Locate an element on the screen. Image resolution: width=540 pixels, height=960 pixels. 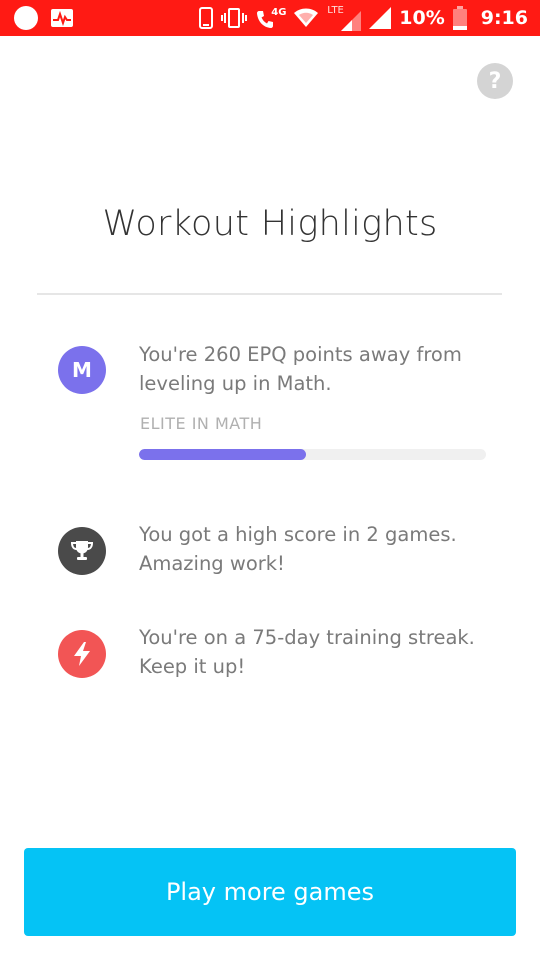
lte-signal: LTE is located at coordinates (344, 18).